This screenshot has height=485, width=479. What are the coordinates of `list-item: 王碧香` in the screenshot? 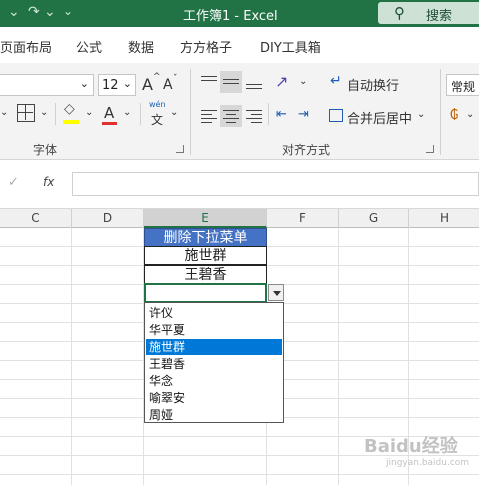 It's located at (214, 364).